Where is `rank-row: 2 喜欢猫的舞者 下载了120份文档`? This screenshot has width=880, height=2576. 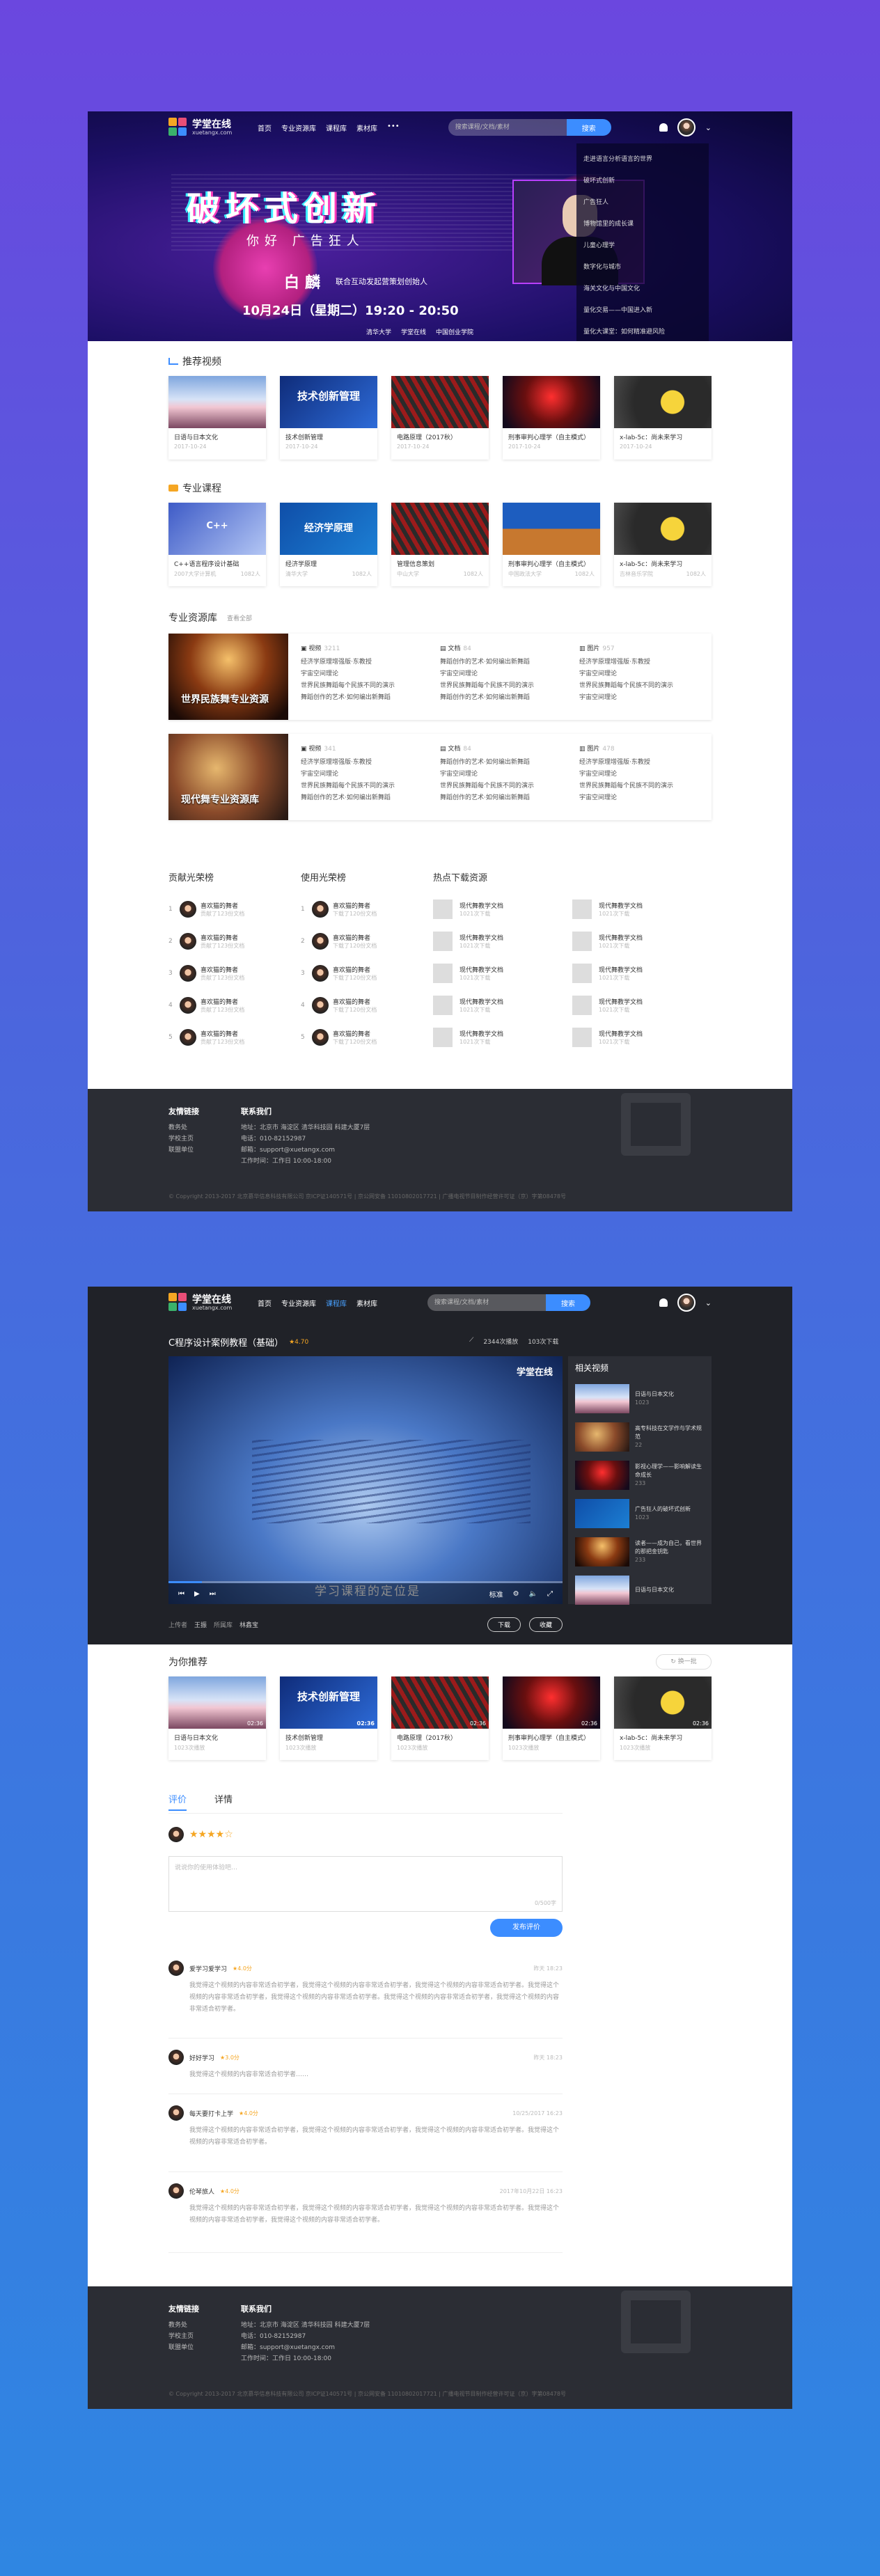 rank-row: 2 喜欢猫的舞者 下载了120份文档 is located at coordinates (367, 941).